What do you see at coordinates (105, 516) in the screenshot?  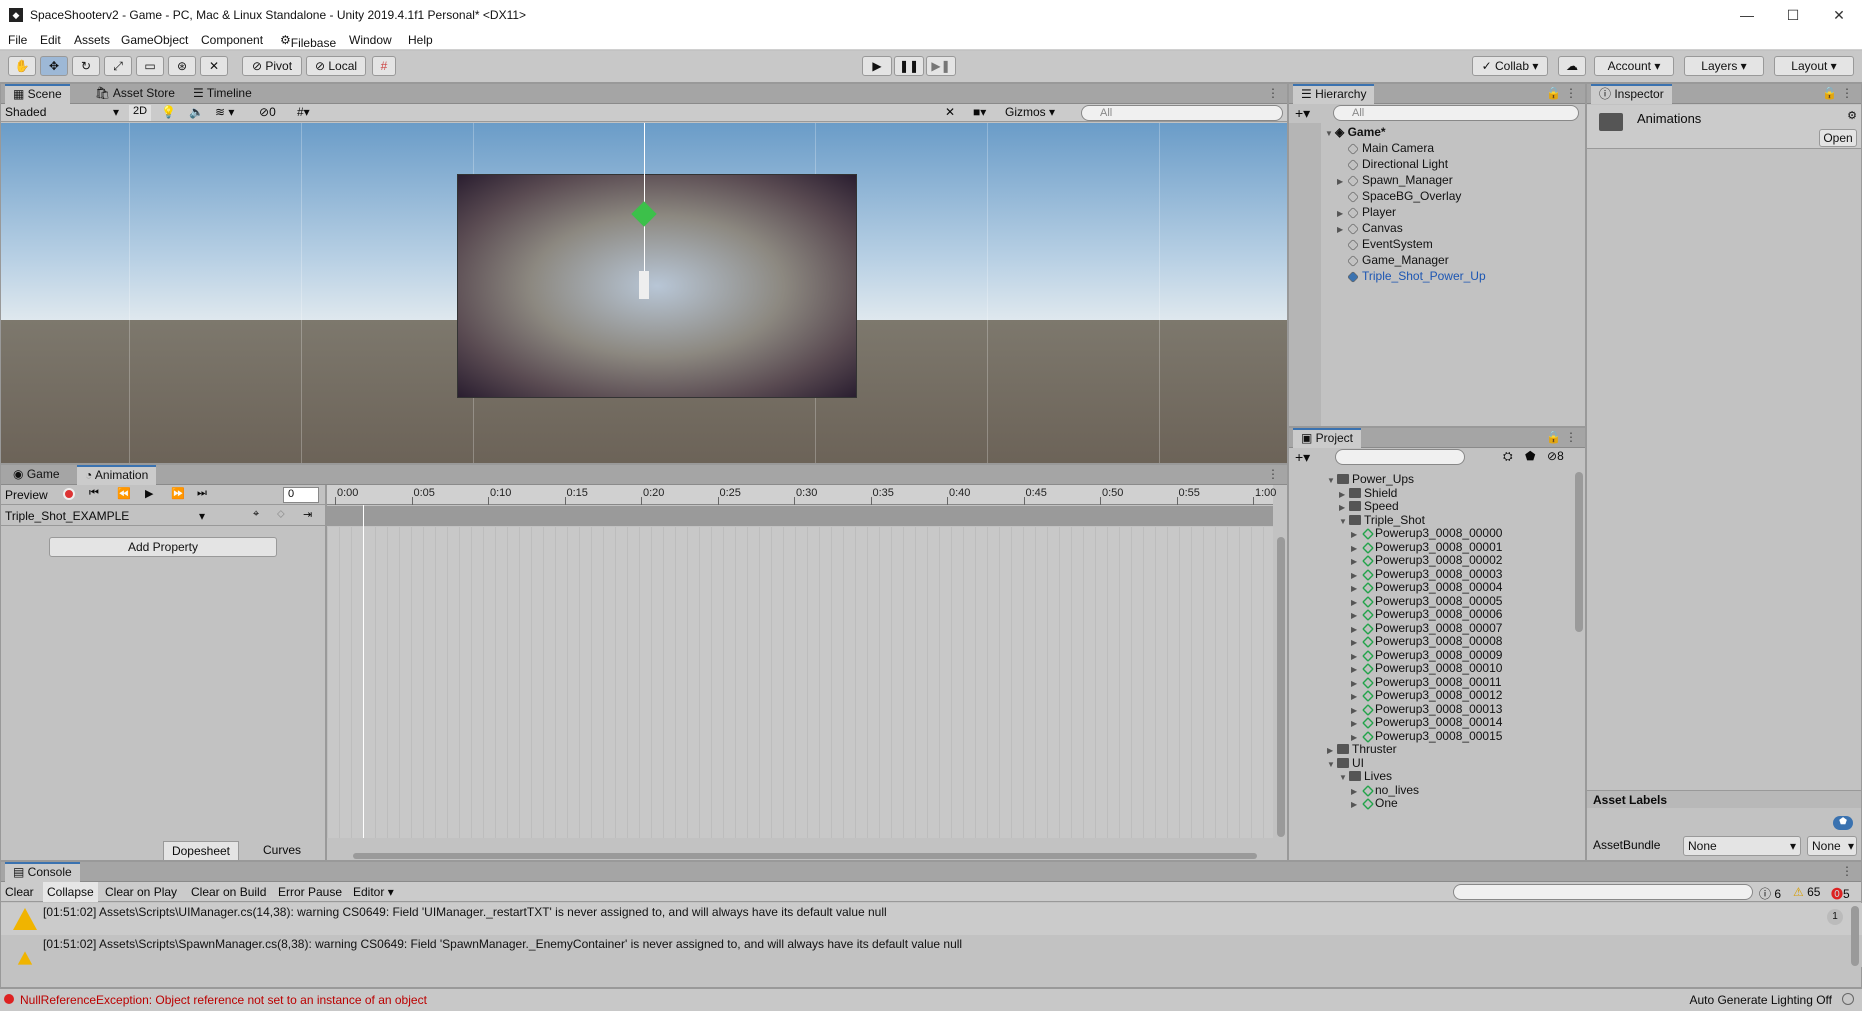 I see `clip-dropdown: Triple_Shot_EXAMPLE ▾` at bounding box center [105, 516].